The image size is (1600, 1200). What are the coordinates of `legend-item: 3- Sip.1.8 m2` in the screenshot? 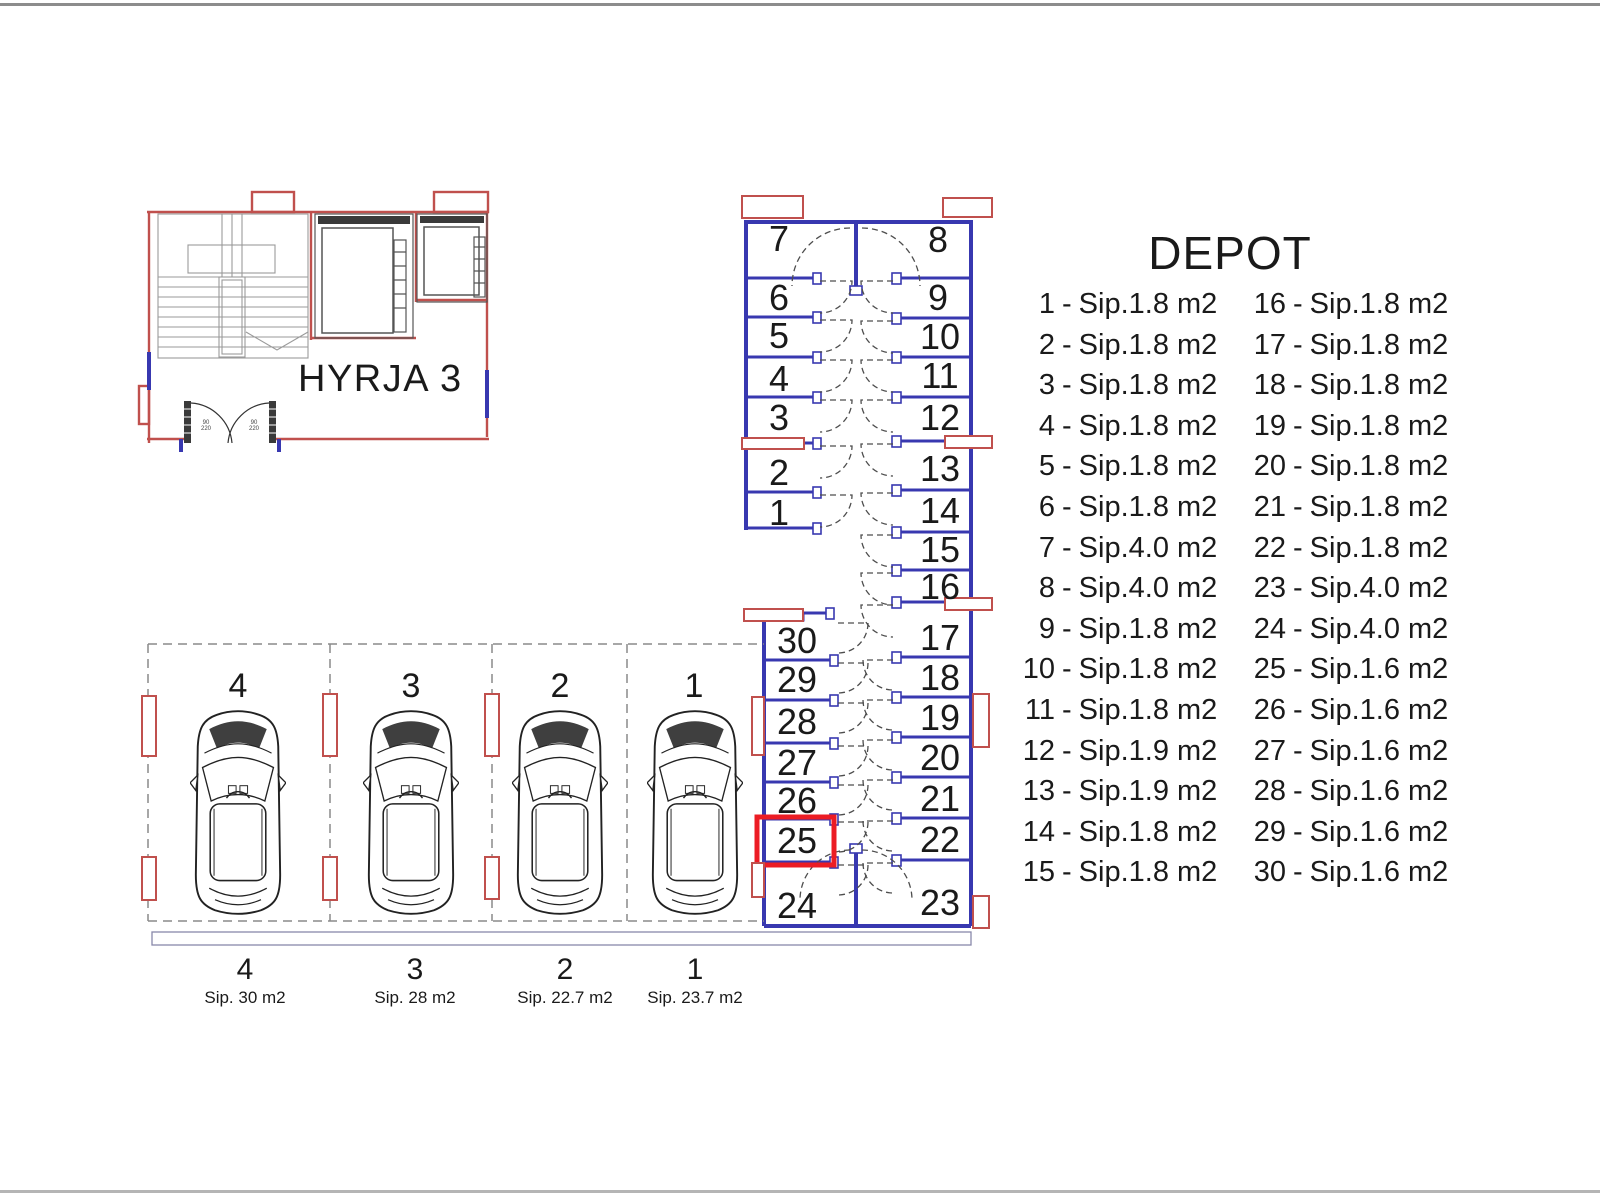 It's located at (1128, 385).